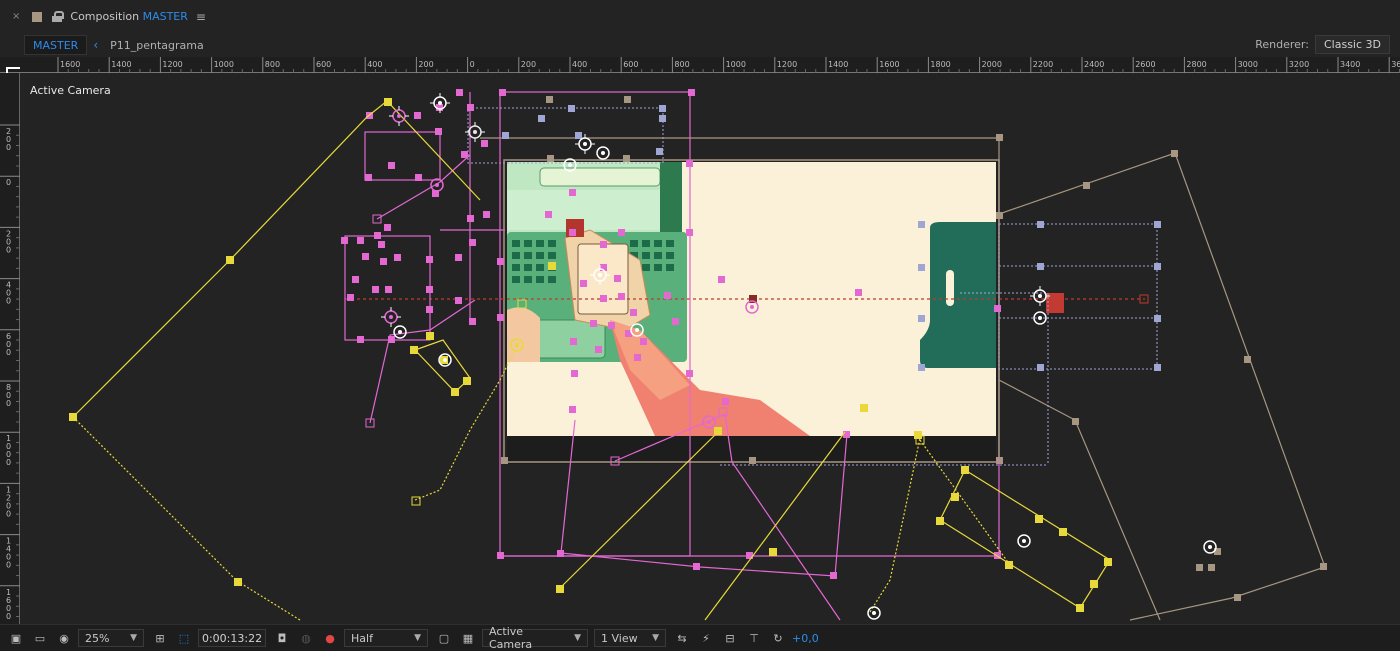 The width and height of the screenshot is (1400, 651). What do you see at coordinates (306, 638) in the screenshot?
I see `show-snapshot-icon: ◍` at bounding box center [306, 638].